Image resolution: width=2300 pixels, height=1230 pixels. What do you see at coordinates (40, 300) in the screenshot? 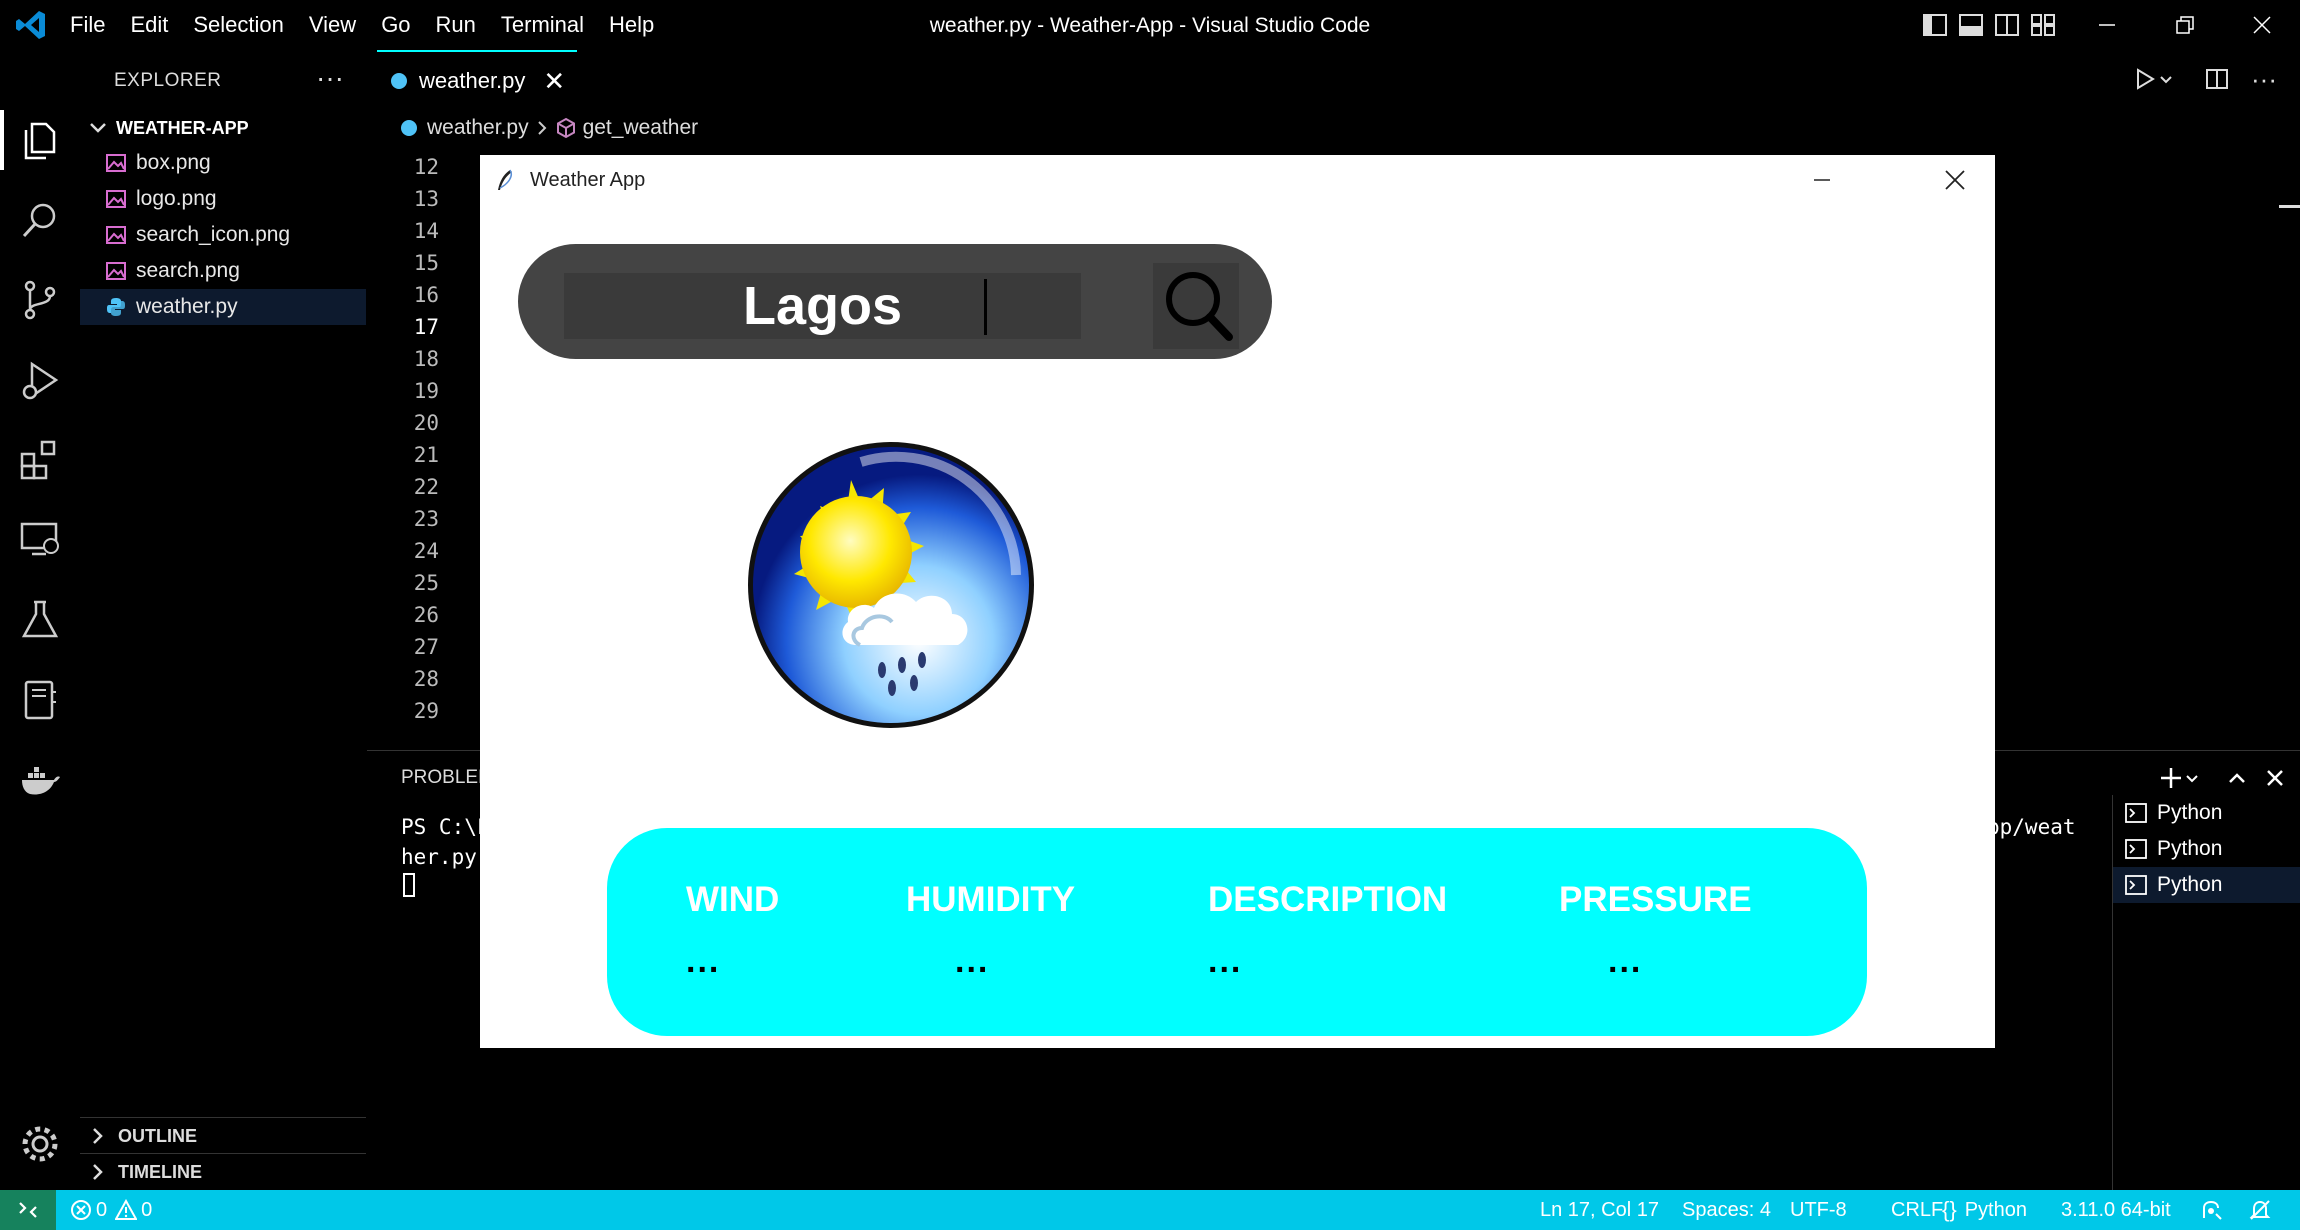
I see `source-control-icon` at bounding box center [40, 300].